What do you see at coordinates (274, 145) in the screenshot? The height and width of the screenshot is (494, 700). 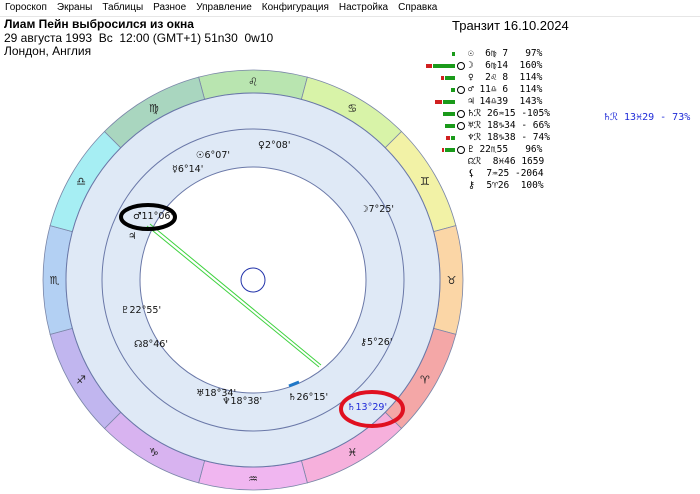 I see `venus-label: ♀2°08'` at bounding box center [274, 145].